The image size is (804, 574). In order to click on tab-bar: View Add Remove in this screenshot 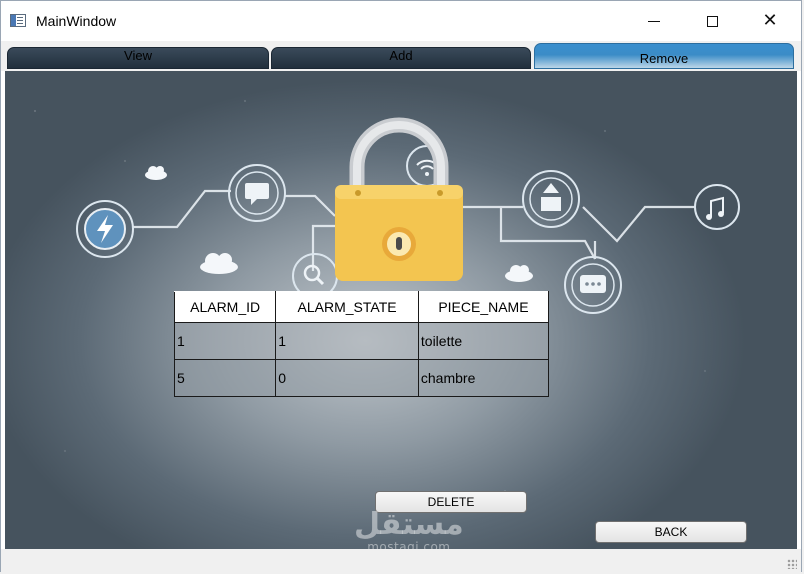, I will do `click(401, 56)`.